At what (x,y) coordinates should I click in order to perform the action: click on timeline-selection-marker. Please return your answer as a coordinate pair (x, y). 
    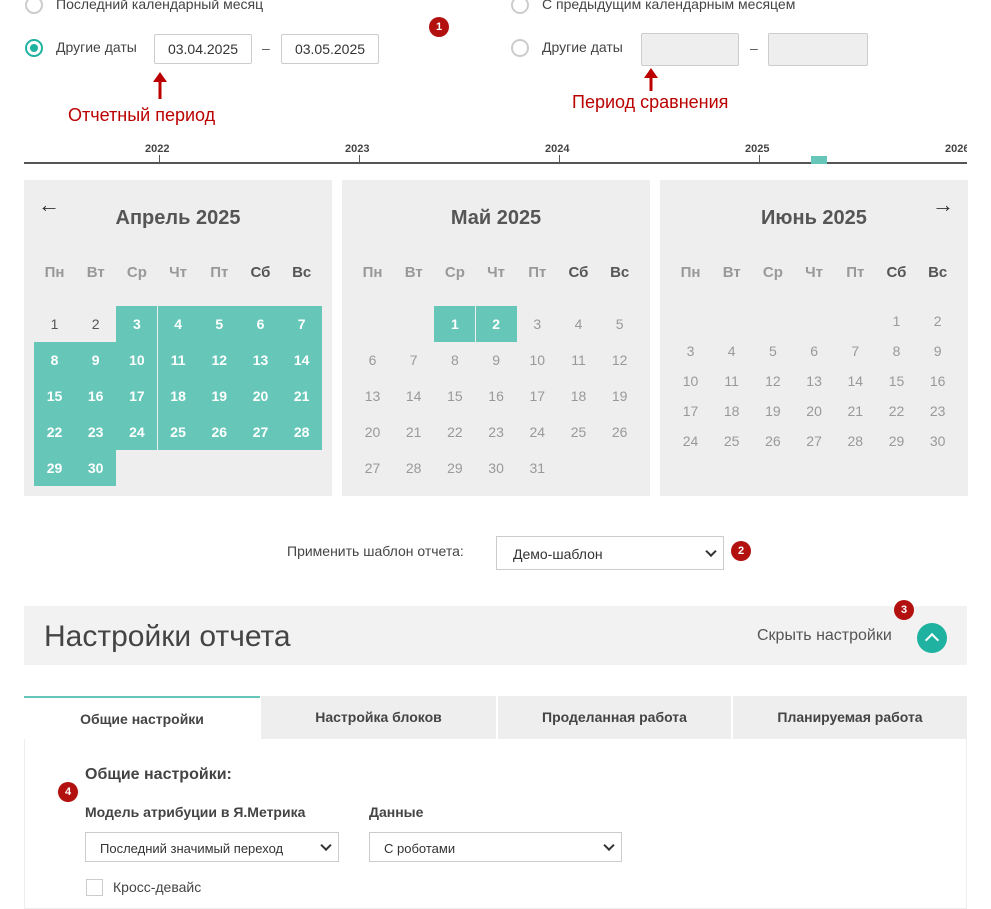
    Looking at the image, I should click on (819, 160).